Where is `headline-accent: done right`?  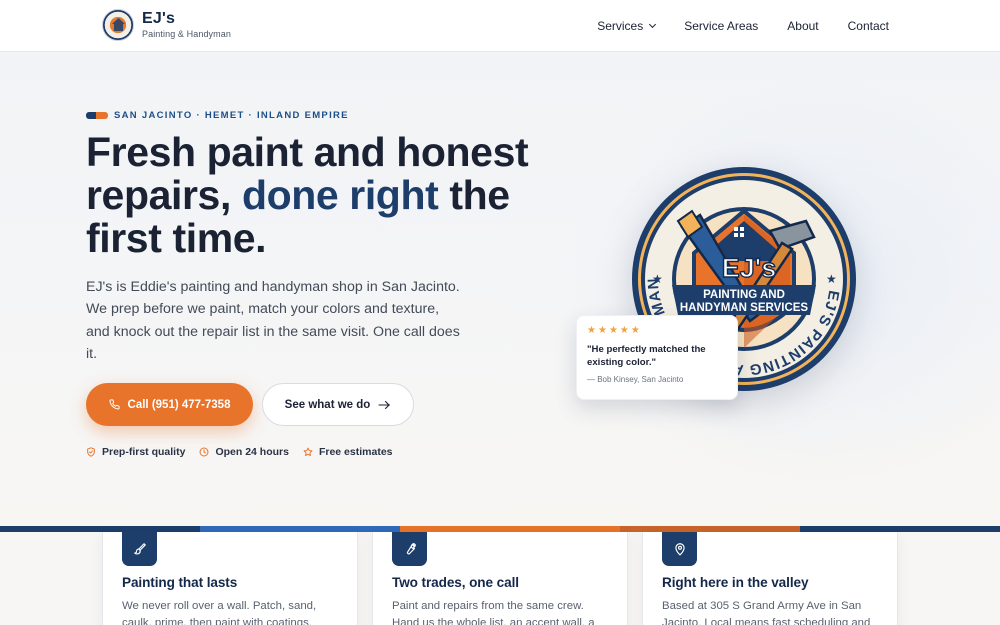 headline-accent: done right is located at coordinates (340, 195).